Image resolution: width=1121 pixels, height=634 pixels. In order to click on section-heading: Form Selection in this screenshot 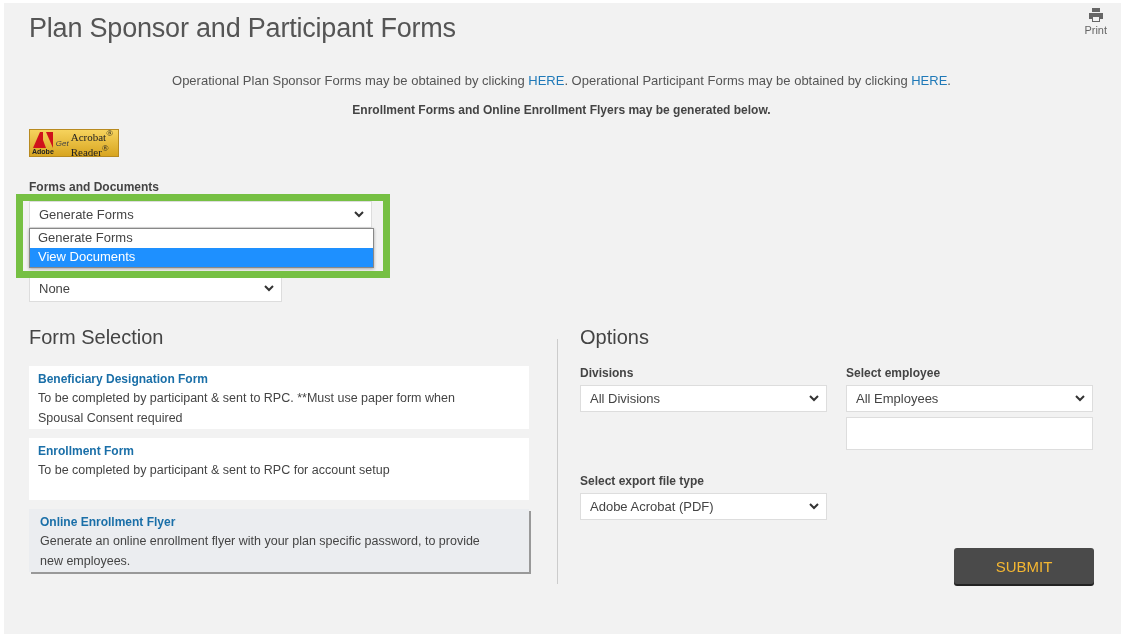, I will do `click(97, 337)`.